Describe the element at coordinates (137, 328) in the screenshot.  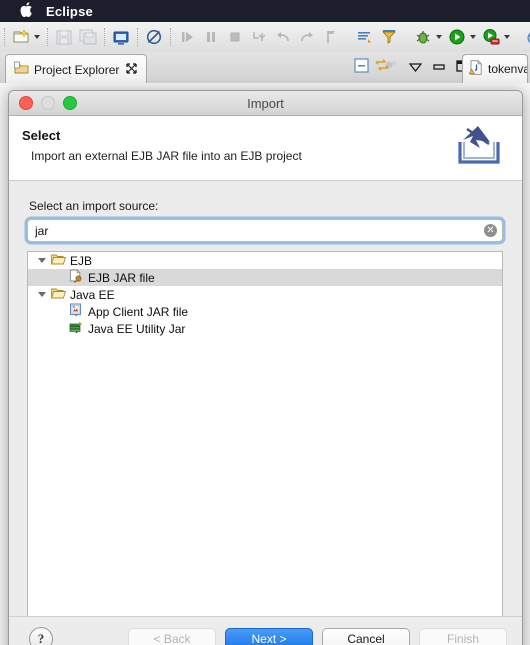
I see `tree-node-label: Java EE Utility Jar` at that location.